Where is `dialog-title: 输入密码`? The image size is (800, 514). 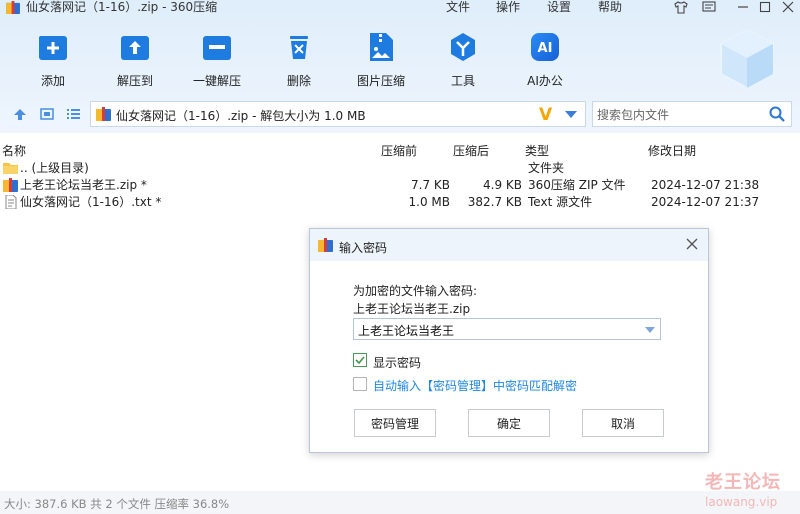
dialog-title: 输入密码 is located at coordinates (363, 248).